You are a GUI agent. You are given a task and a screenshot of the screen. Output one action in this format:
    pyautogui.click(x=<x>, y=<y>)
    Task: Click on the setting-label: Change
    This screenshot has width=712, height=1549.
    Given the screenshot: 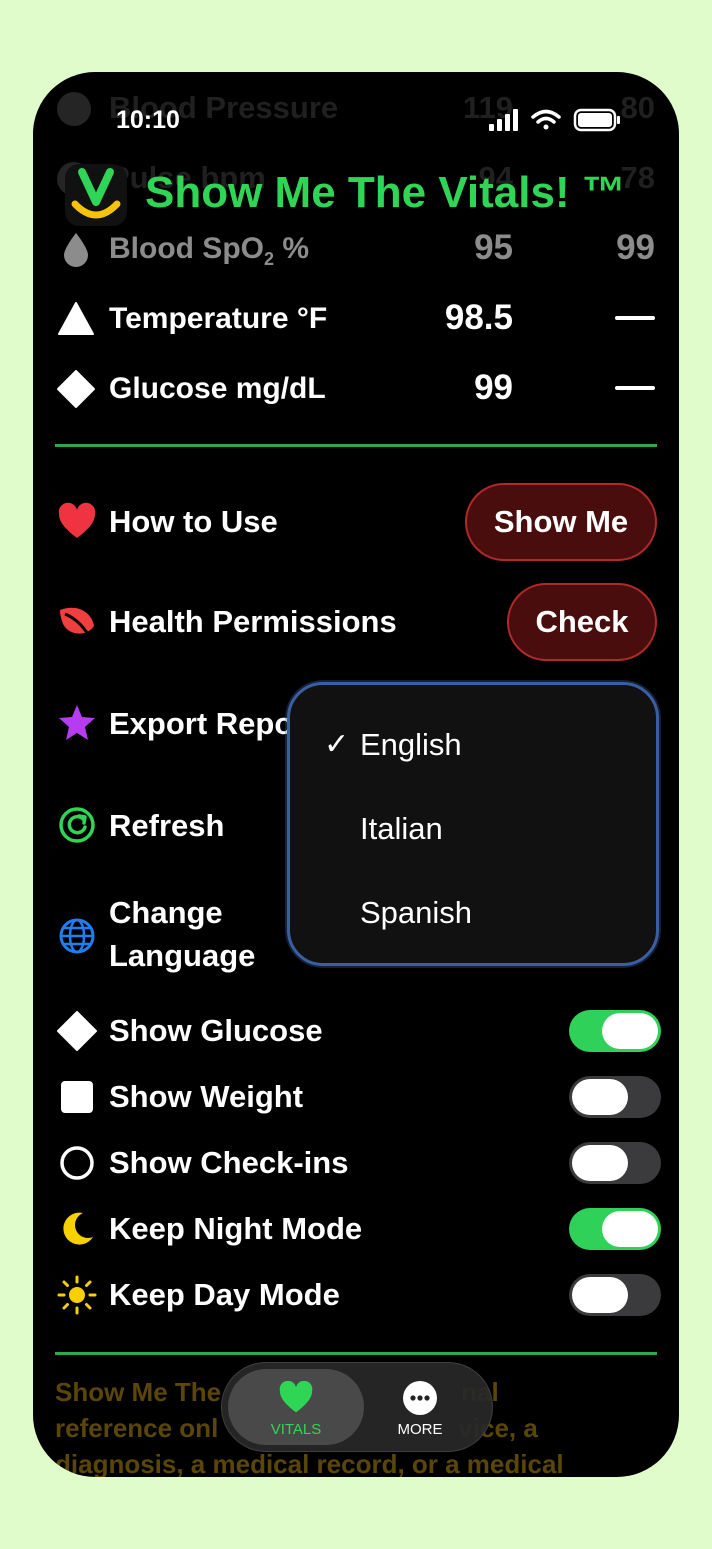 What is the action you would take?
    pyautogui.click(x=166, y=912)
    